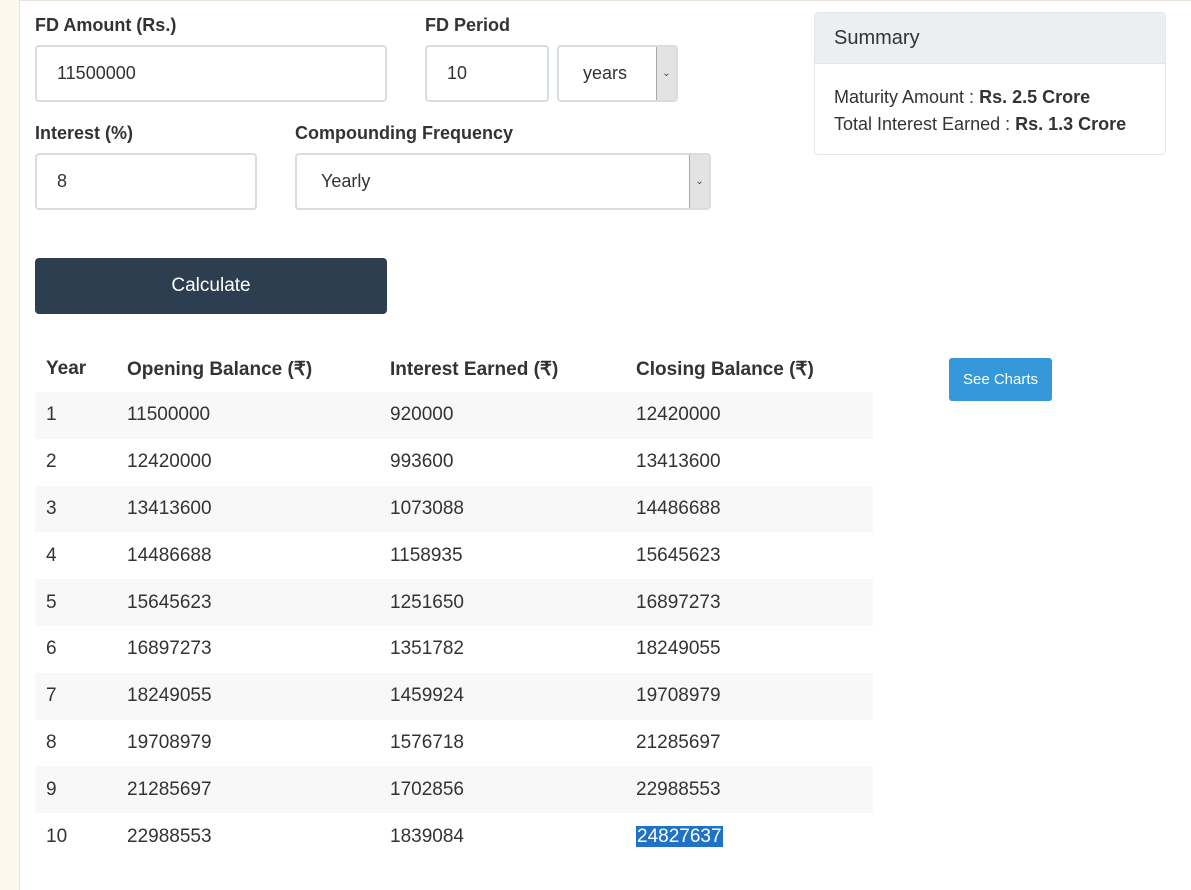  I want to click on cell-interest: 1839084, so click(427, 836).